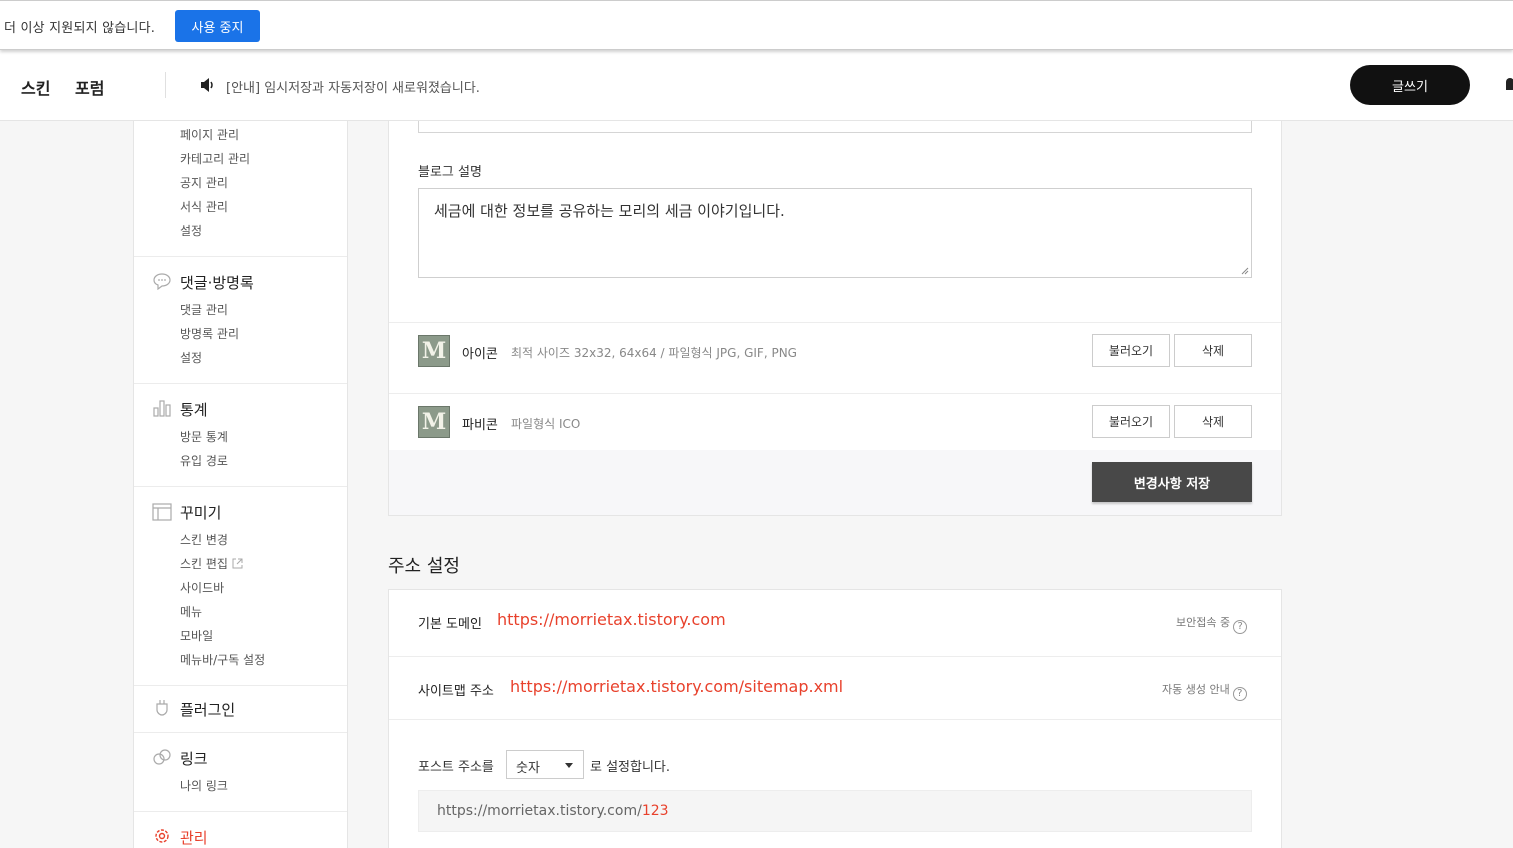 This screenshot has height=848, width=1513. What do you see at coordinates (209, 333) in the screenshot?
I see `sidebar-item-guestbook: 방명록 관리` at bounding box center [209, 333].